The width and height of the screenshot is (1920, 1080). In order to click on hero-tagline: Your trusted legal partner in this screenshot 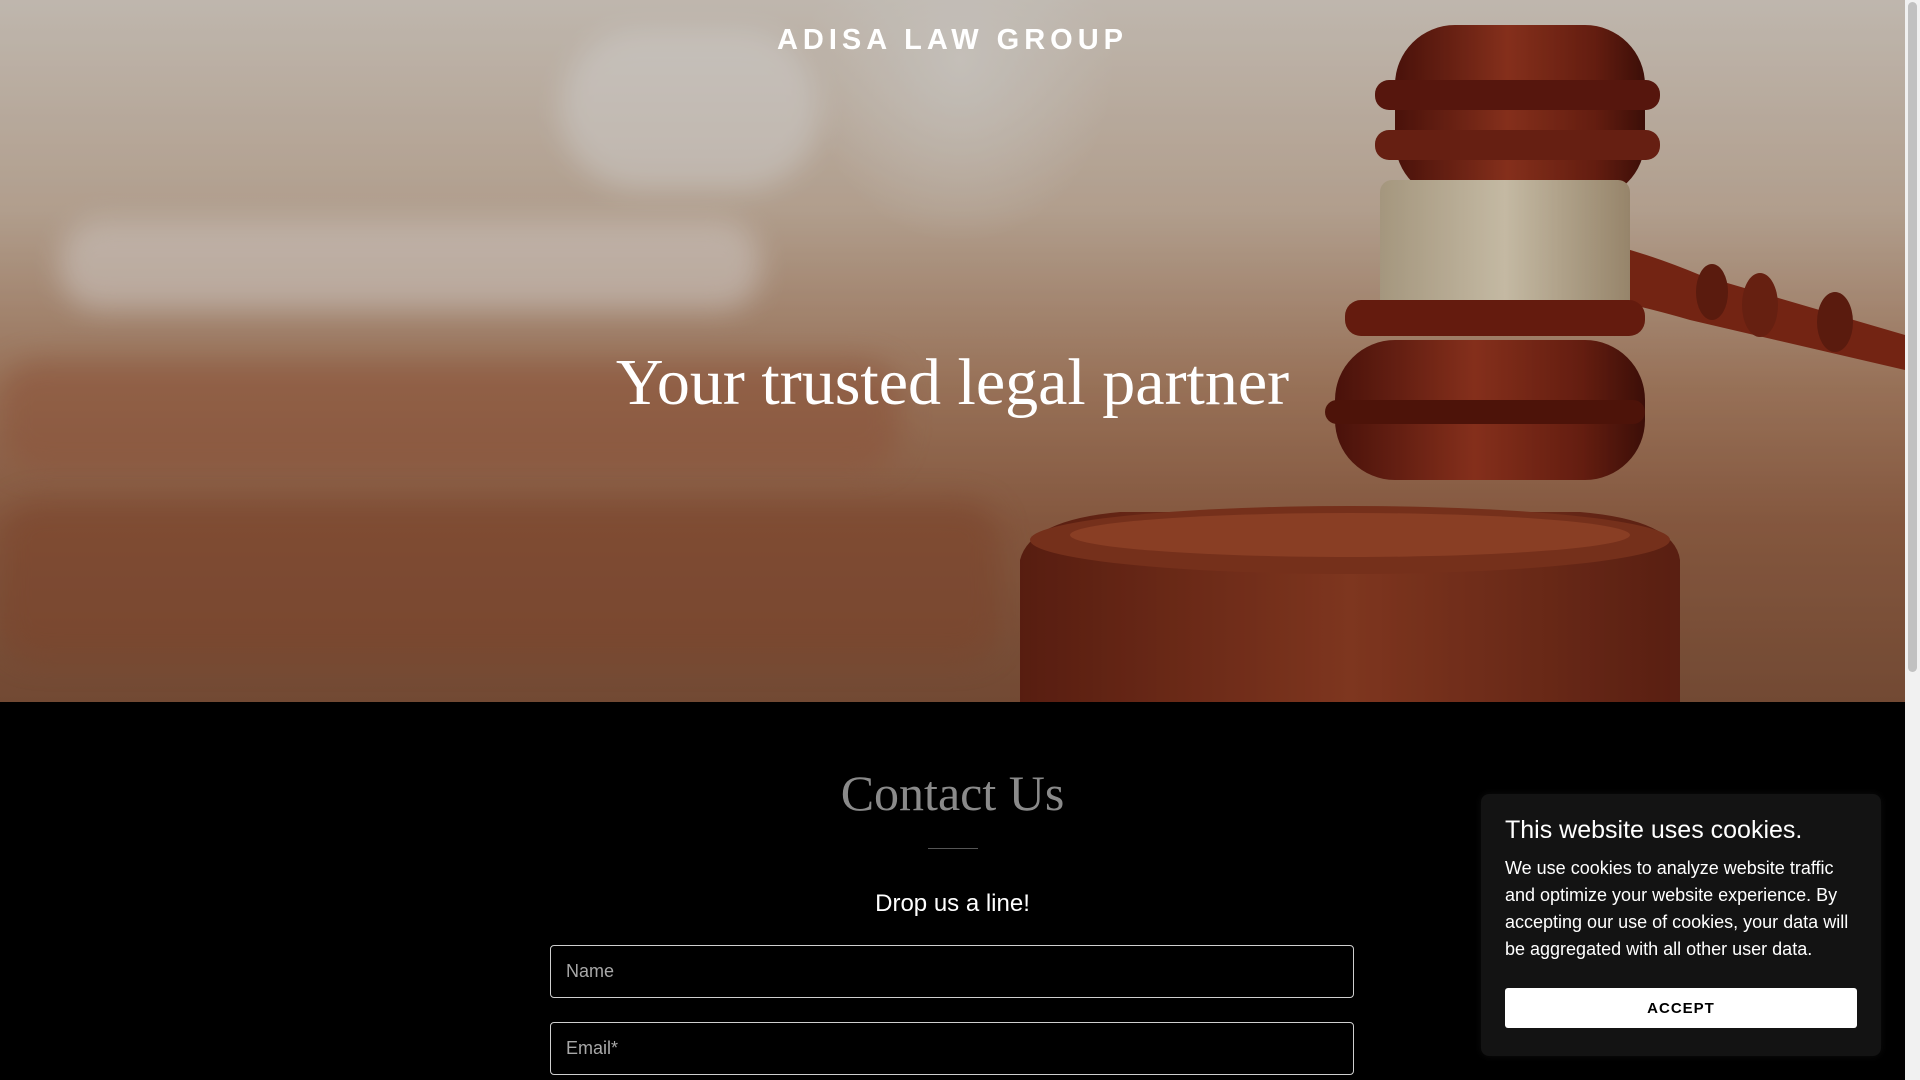, I will do `click(952, 382)`.